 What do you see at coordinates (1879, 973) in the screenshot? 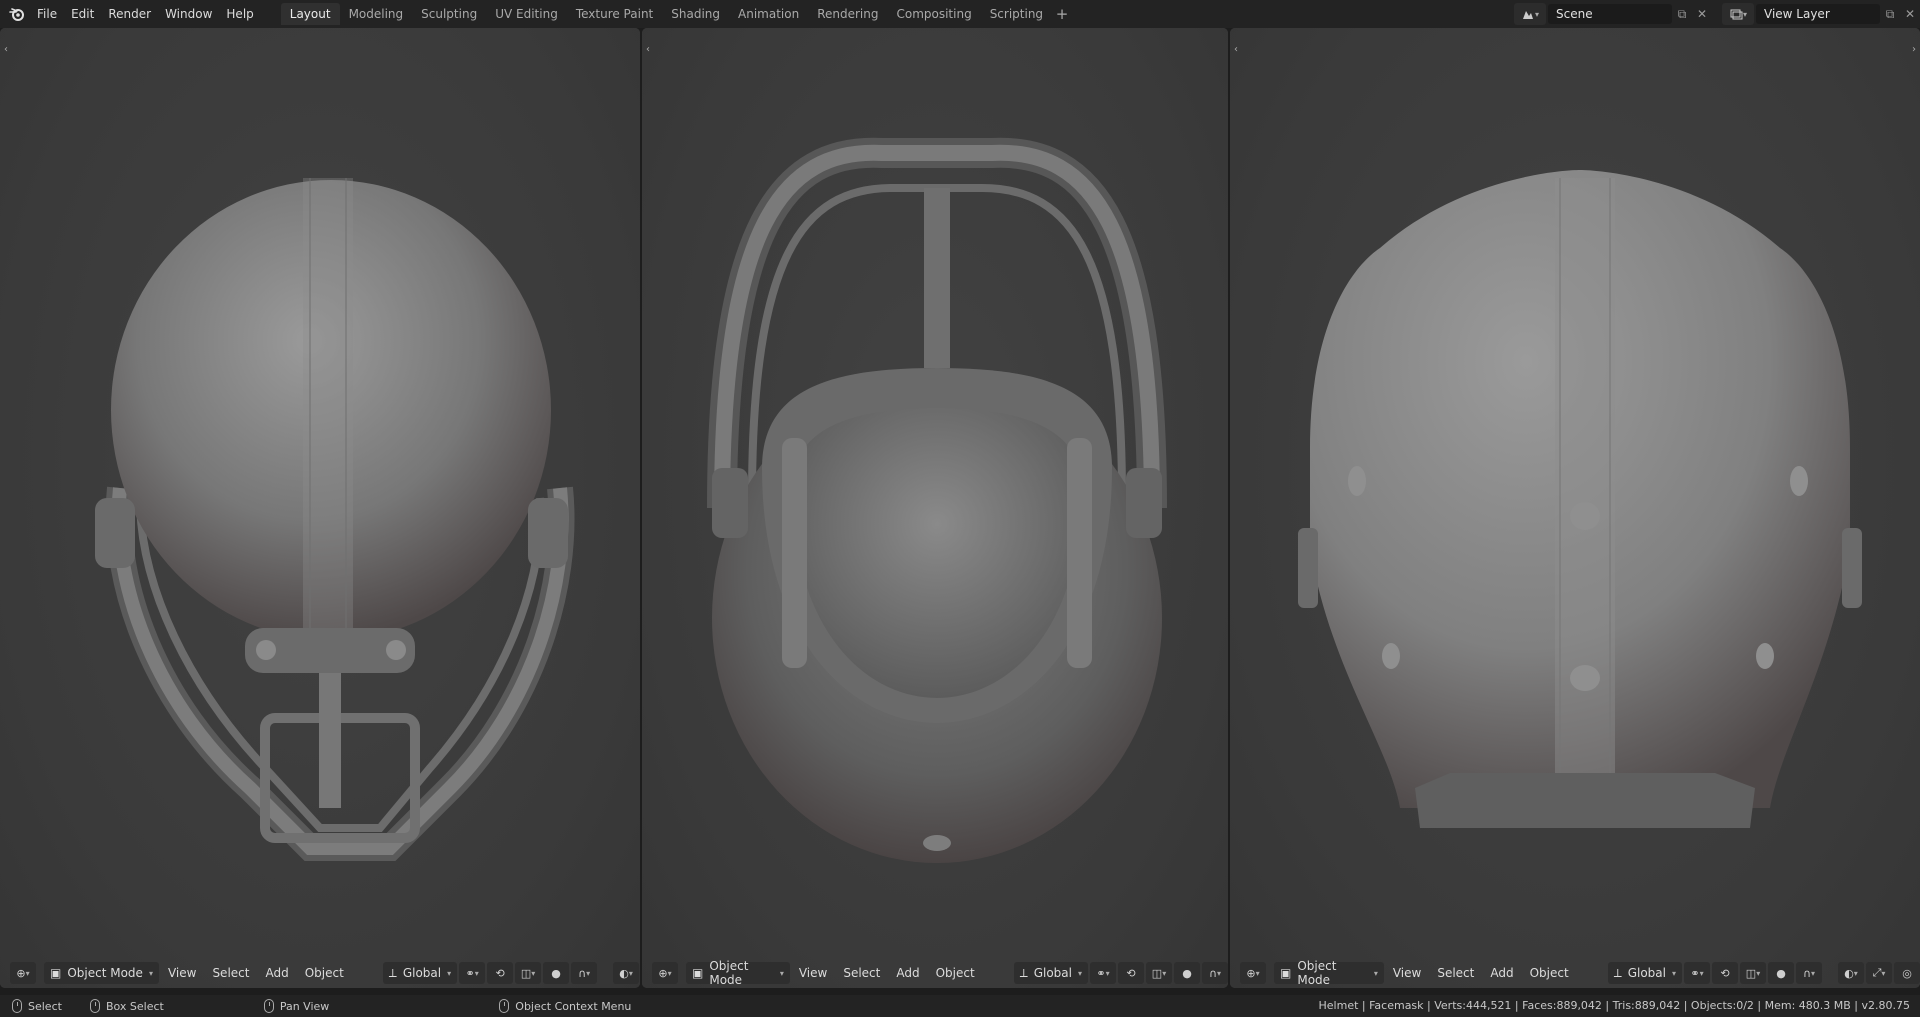
I see `gizmo-icon: ⤢ ▾` at bounding box center [1879, 973].